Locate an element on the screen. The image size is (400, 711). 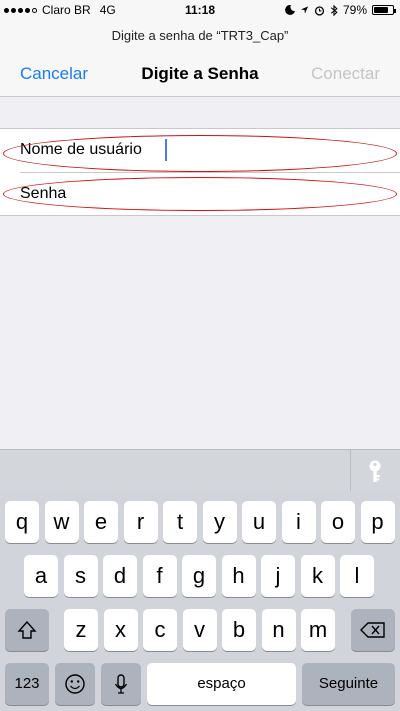
key-s: s is located at coordinates (80, 576).